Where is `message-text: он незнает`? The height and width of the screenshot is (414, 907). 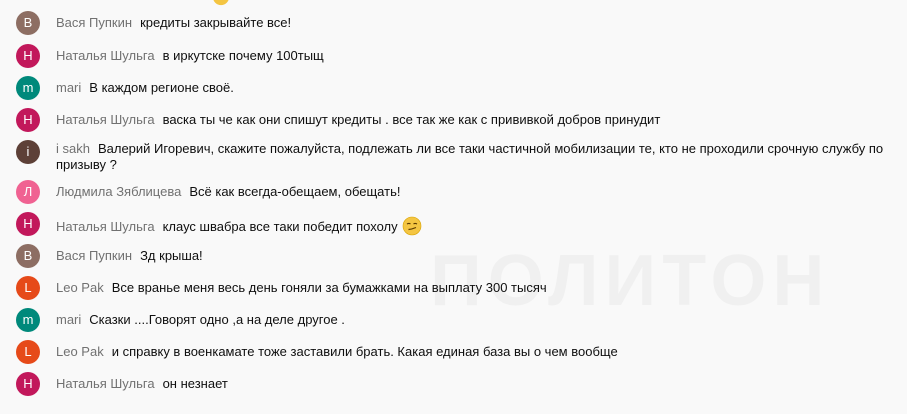
message-text: он незнает is located at coordinates (195, 383).